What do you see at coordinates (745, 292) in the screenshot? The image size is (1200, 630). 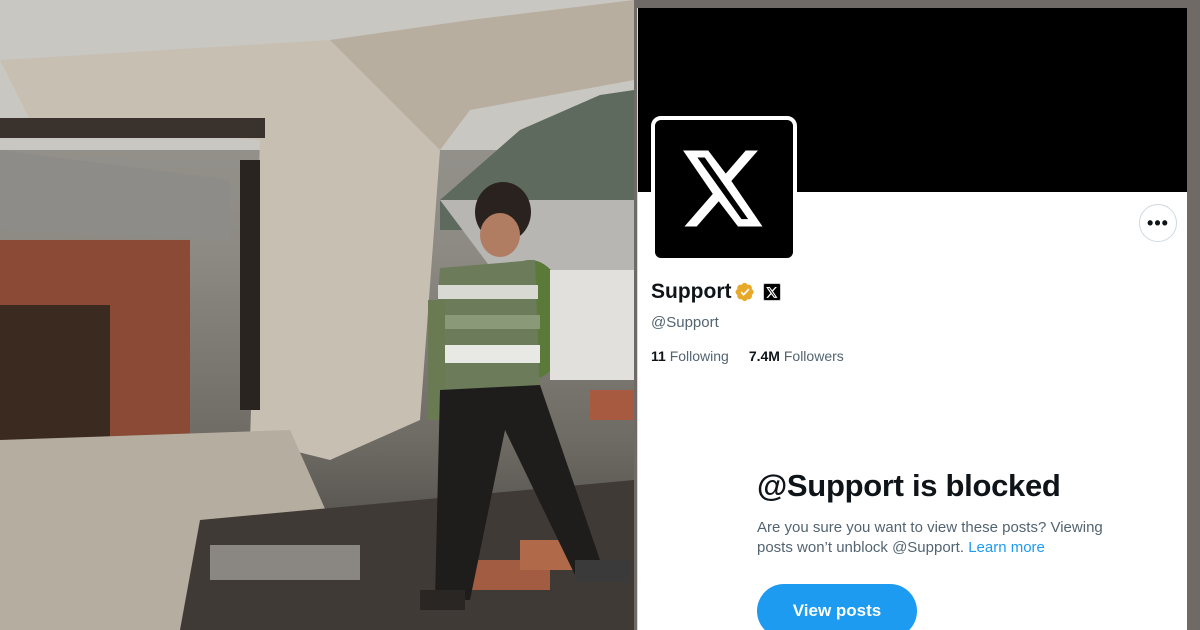 I see `verified-badge-icon` at bounding box center [745, 292].